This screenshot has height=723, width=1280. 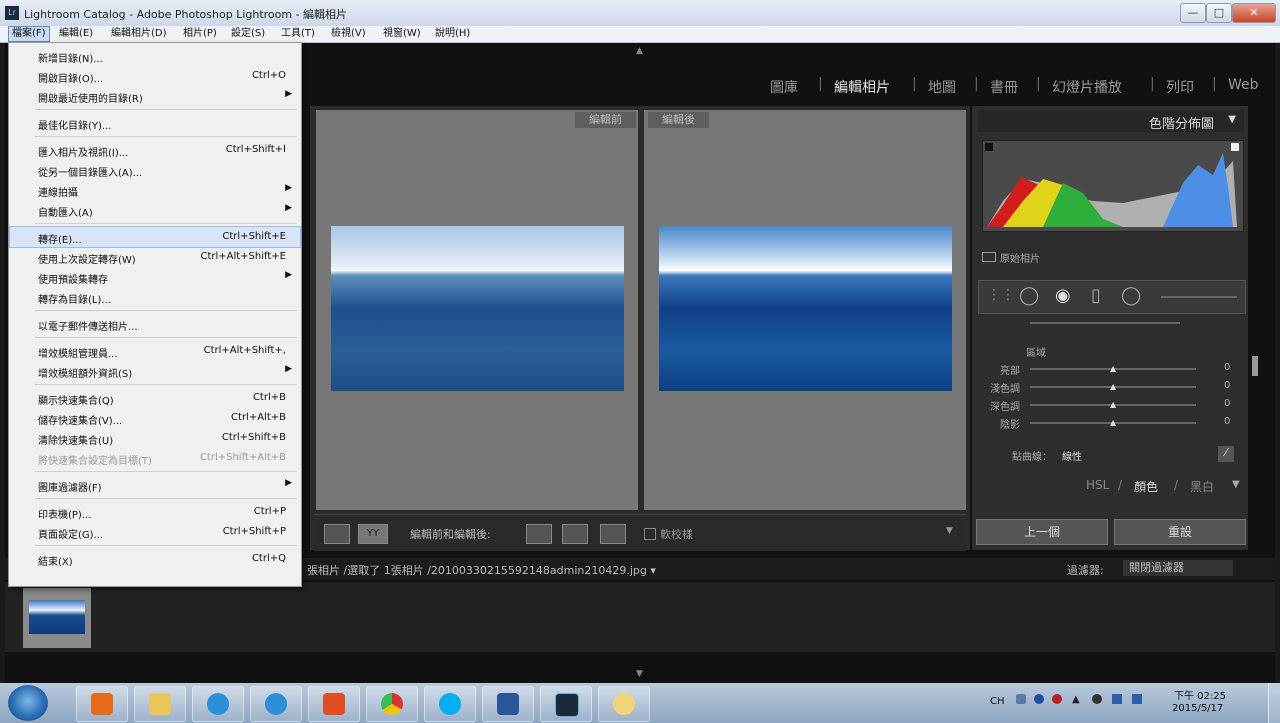 What do you see at coordinates (155, 190) in the screenshot?
I see `file-menu-item: 連線拍攝 ▶` at bounding box center [155, 190].